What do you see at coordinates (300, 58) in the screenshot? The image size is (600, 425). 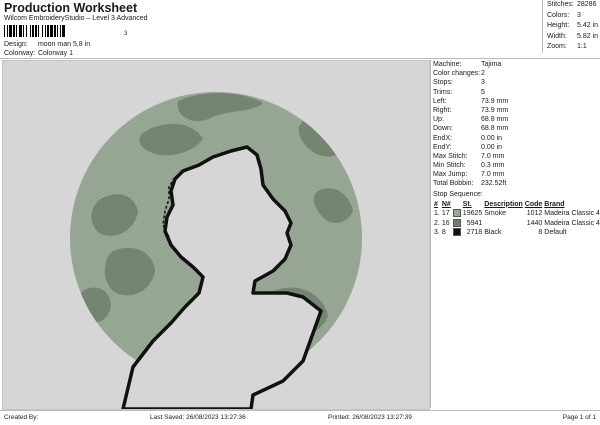 I see `header-divider` at bounding box center [300, 58].